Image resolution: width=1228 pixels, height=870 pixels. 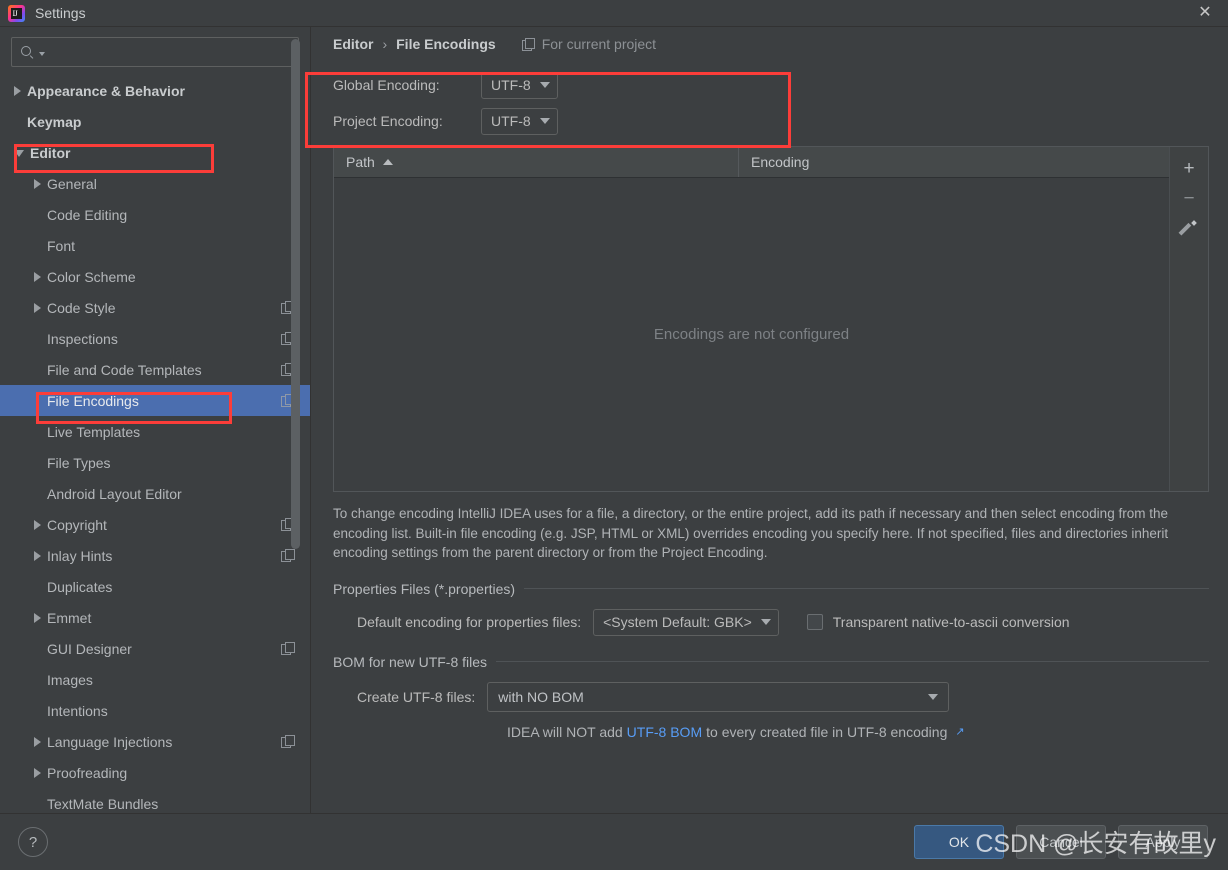 I want to click on bom-group-title: BOM for new UTF-8 files, so click(x=771, y=662).